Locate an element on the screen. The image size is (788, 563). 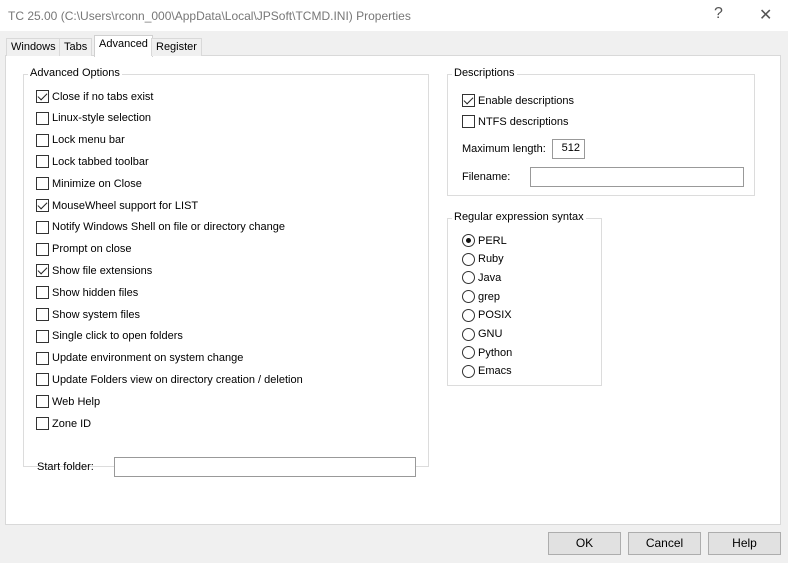
checkbox-label: Single click to open folders is located at coordinates (117, 336).